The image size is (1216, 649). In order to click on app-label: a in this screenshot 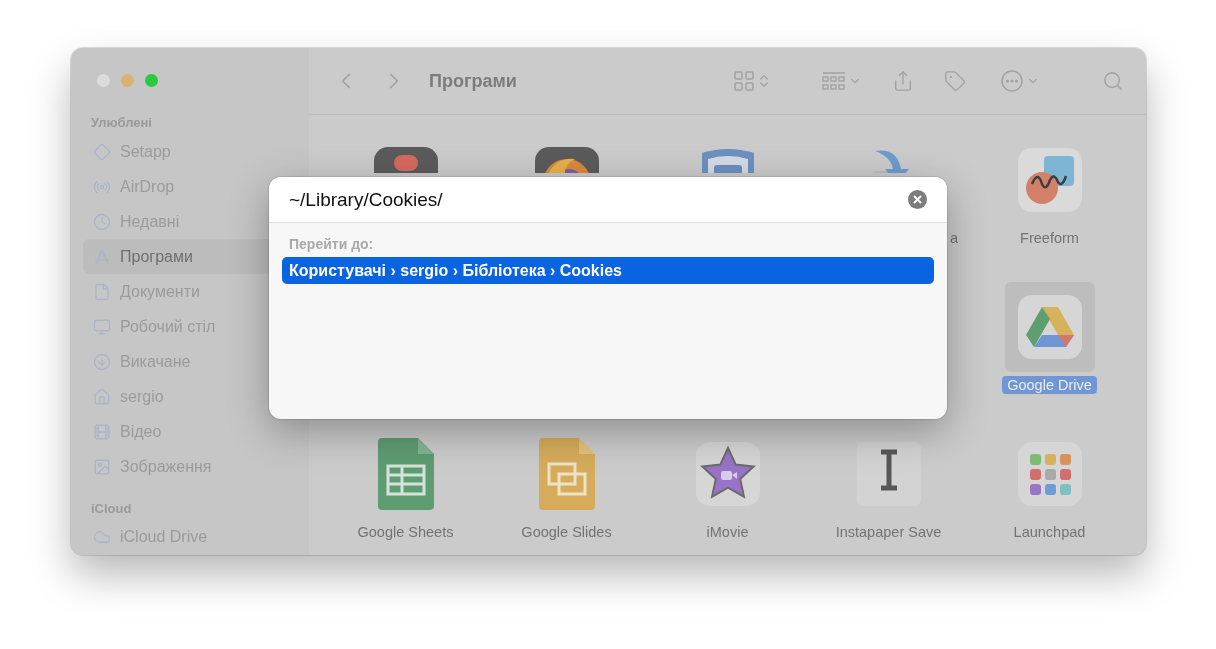, I will do `click(953, 238)`.